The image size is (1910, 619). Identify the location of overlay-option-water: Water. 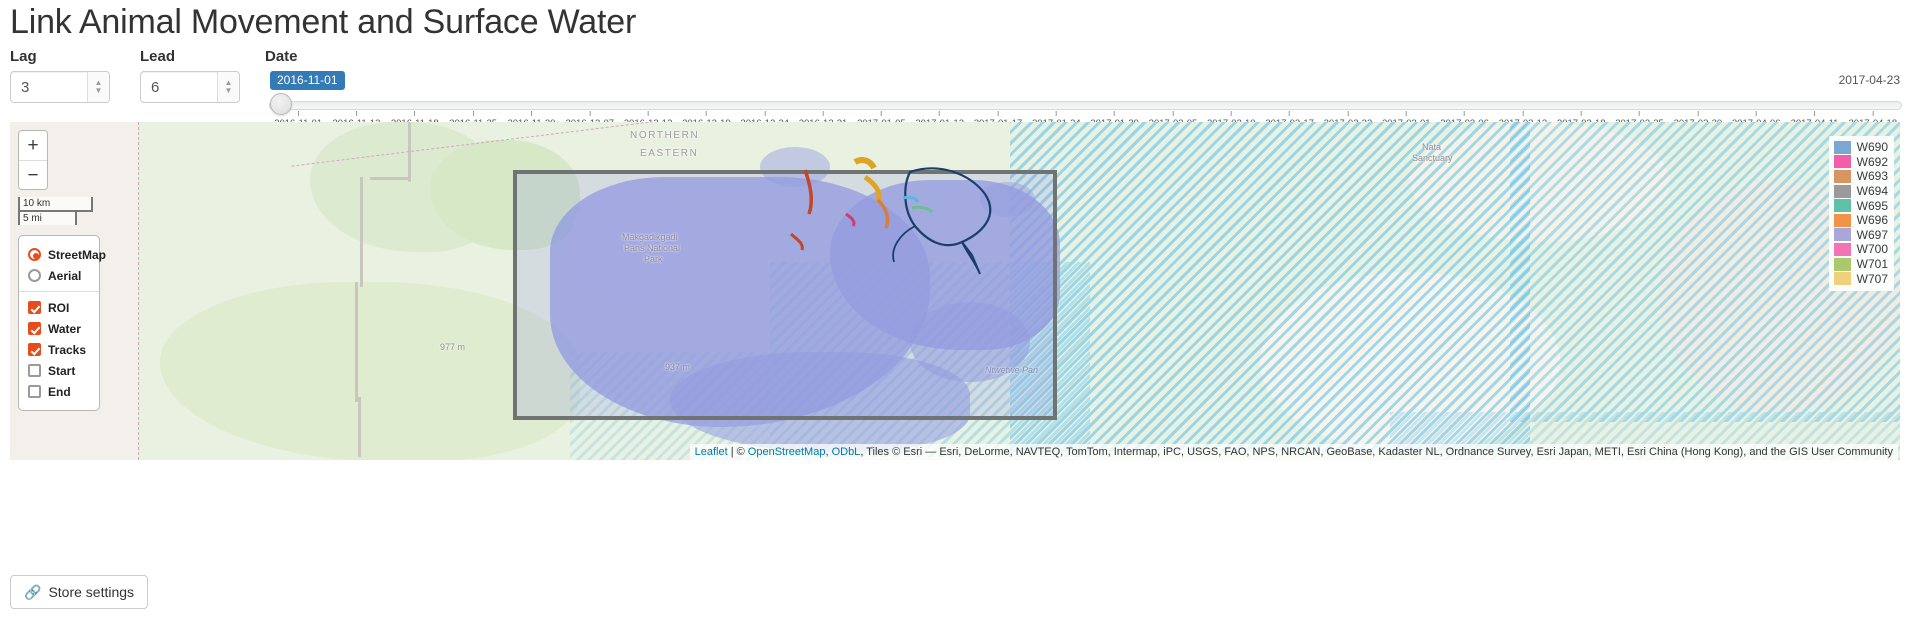
(57, 328).